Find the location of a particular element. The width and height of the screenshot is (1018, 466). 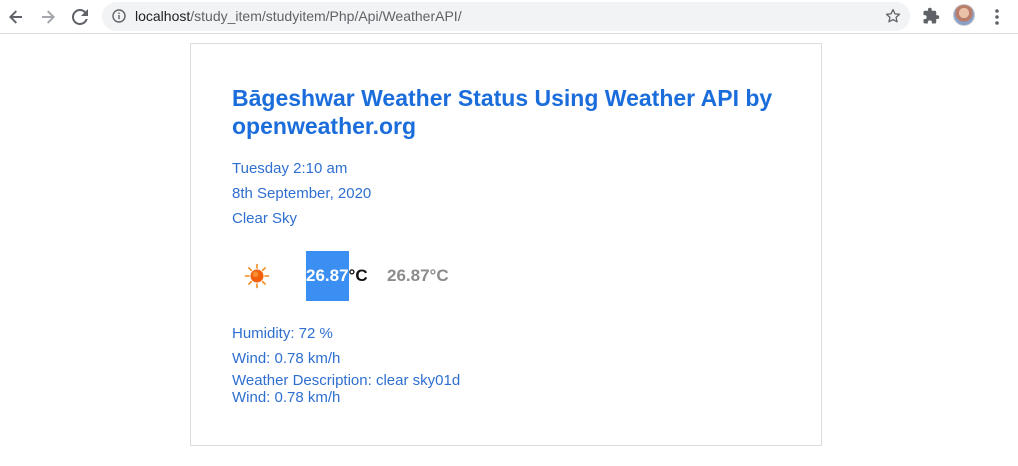

max-temperature-unit: °C is located at coordinates (358, 275).